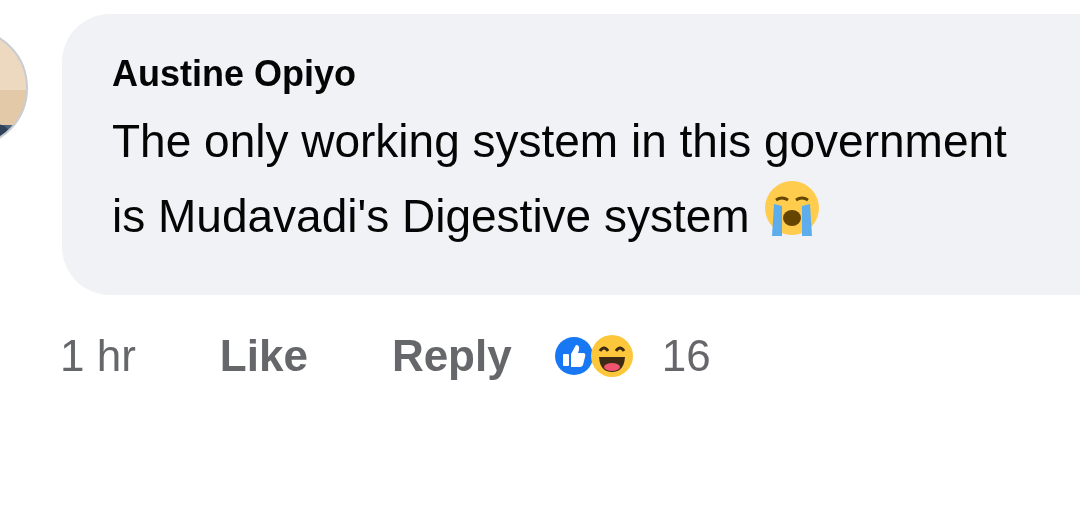 The width and height of the screenshot is (1080, 510). I want to click on reaction-count: 16, so click(686, 356).